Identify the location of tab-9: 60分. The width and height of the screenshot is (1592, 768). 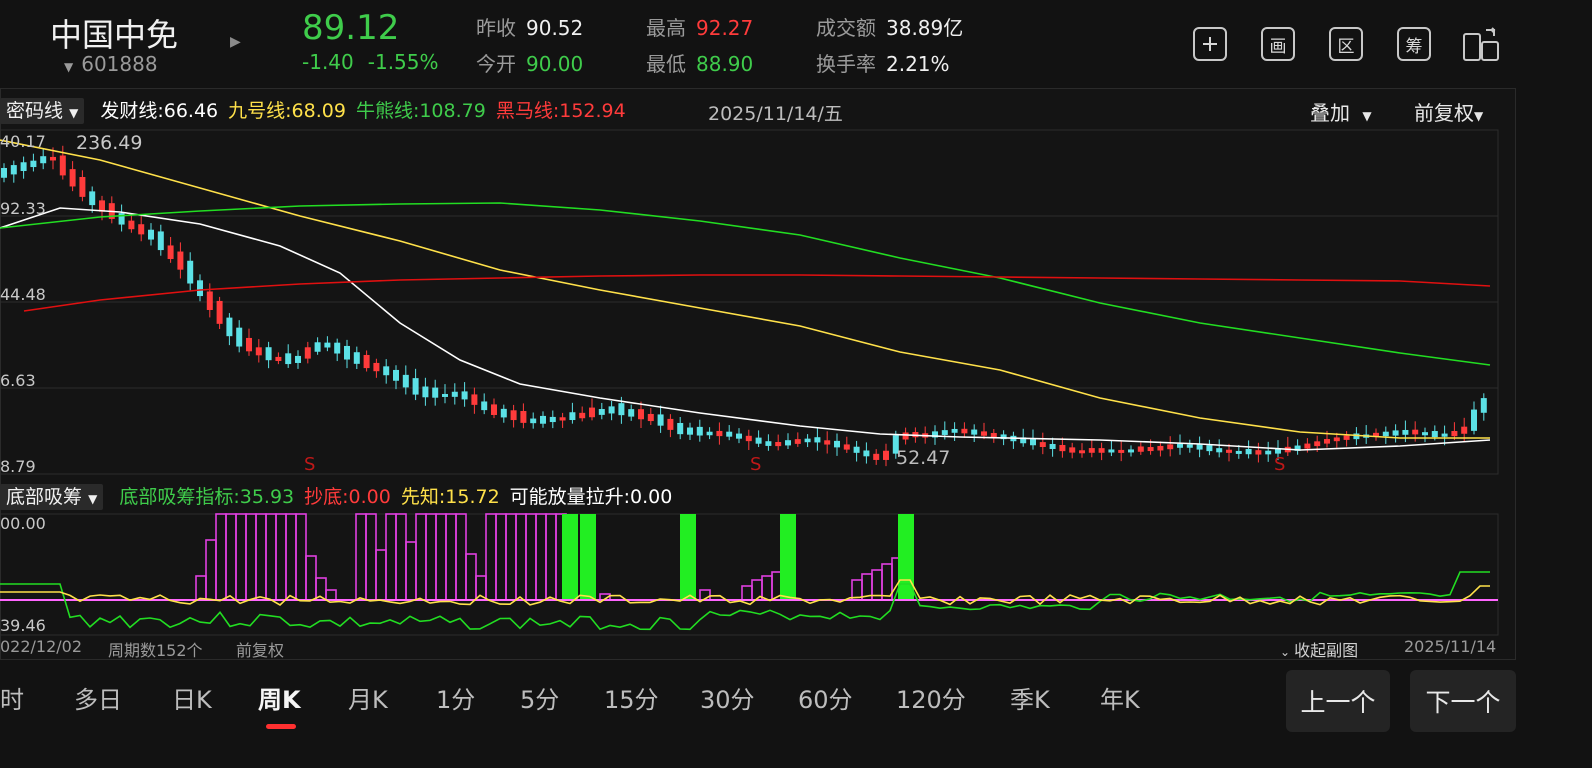
(825, 697).